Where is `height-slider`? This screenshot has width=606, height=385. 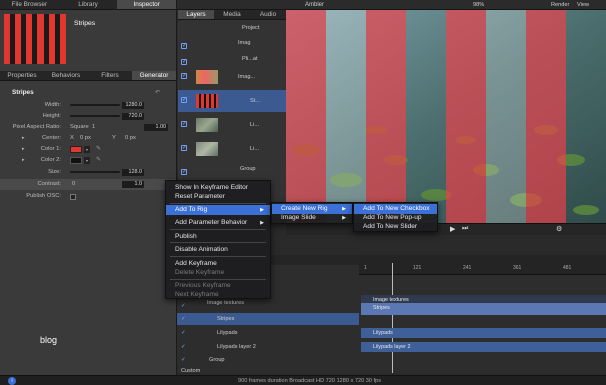 height-slider is located at coordinates (95, 116).